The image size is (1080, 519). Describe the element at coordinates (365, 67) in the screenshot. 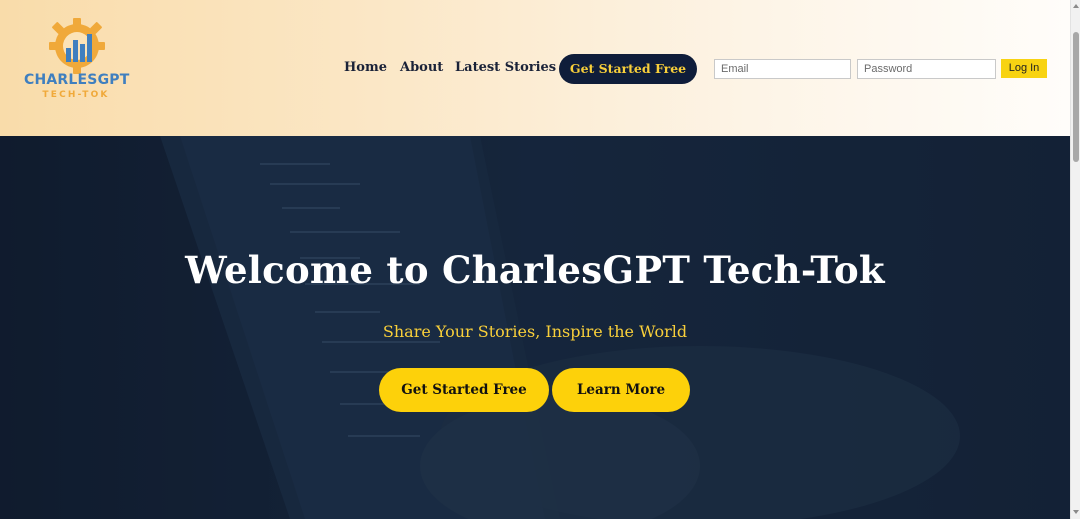

I see `nav-home: Home` at that location.